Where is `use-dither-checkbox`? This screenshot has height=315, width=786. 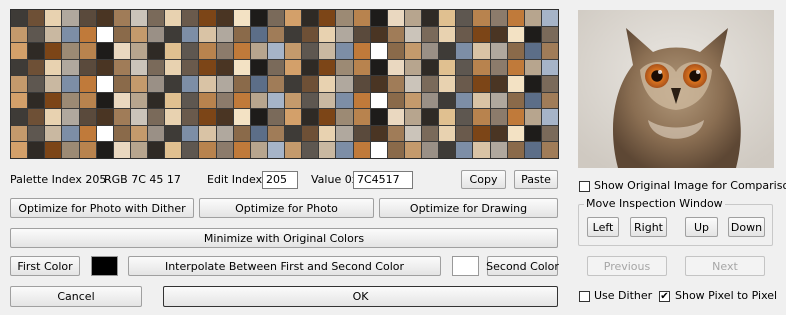
use-dither-checkbox is located at coordinates (584, 296).